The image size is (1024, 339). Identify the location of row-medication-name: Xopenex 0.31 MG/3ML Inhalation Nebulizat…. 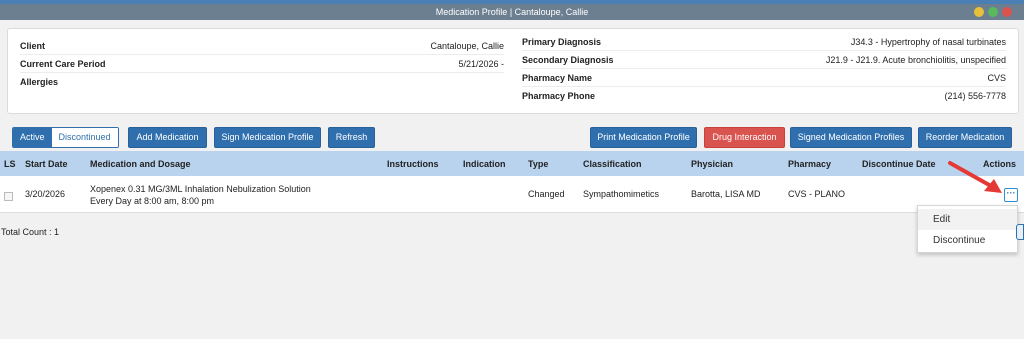
(200, 189).